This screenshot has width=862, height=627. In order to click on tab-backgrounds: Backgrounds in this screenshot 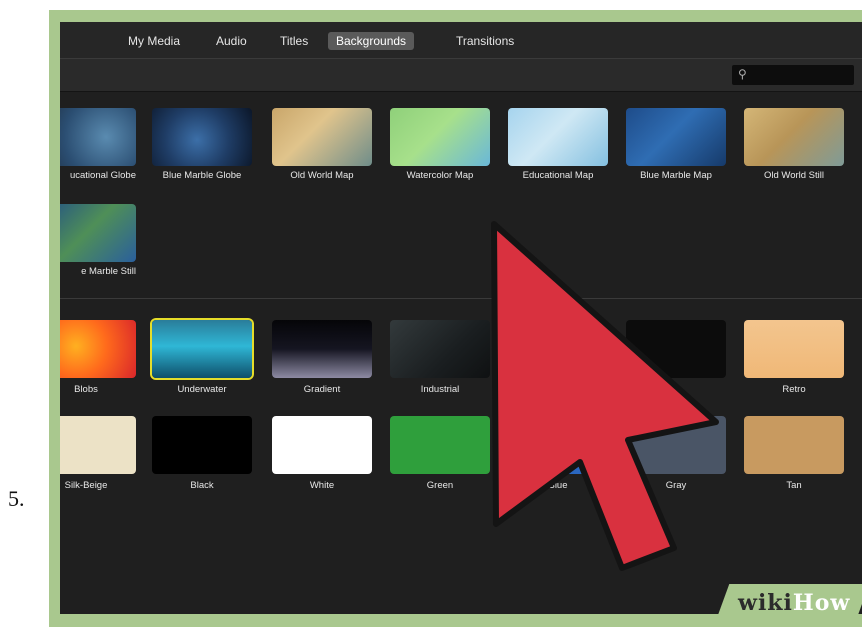, I will do `click(371, 41)`.